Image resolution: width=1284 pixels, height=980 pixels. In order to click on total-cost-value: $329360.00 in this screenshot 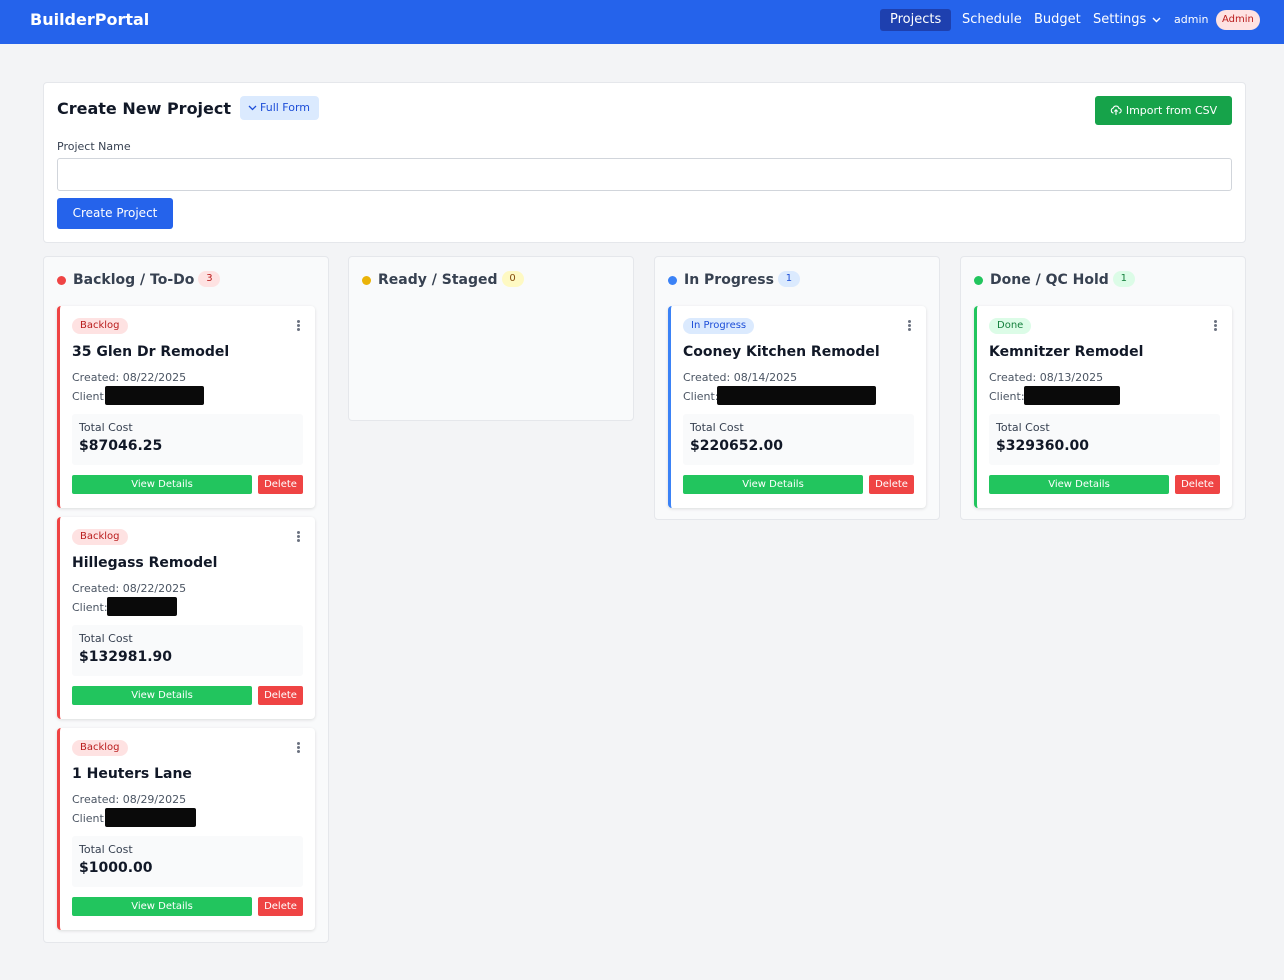, I will do `click(1042, 446)`.